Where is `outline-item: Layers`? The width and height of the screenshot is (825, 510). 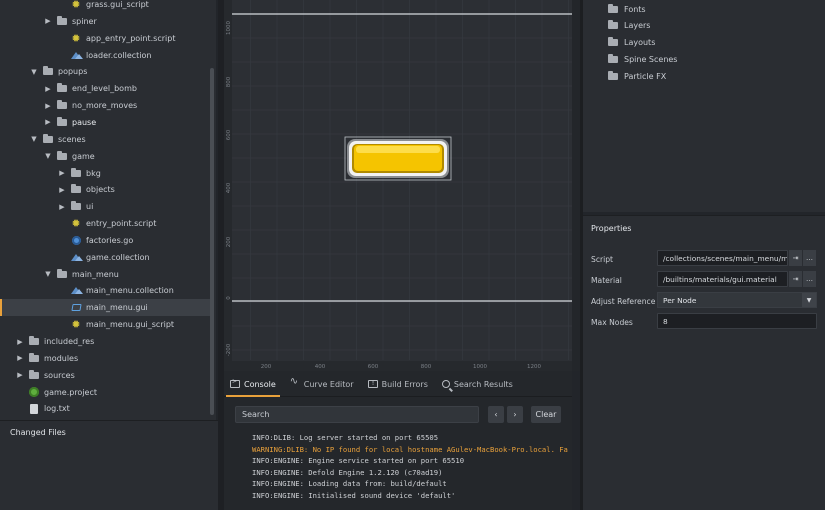
outline-item: Layers is located at coordinates (628, 26).